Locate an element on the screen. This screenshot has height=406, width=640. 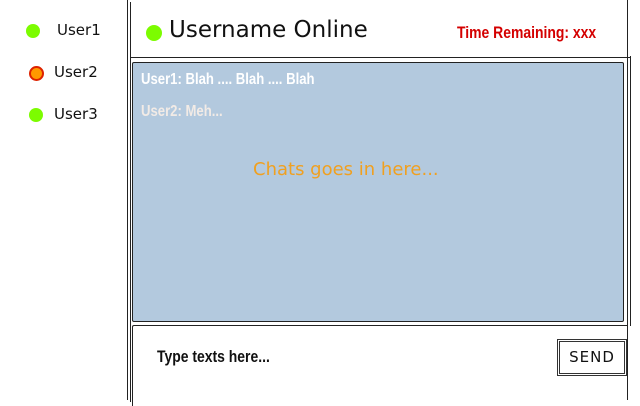
user-list-item-user2: User2 is located at coordinates (62, 73).